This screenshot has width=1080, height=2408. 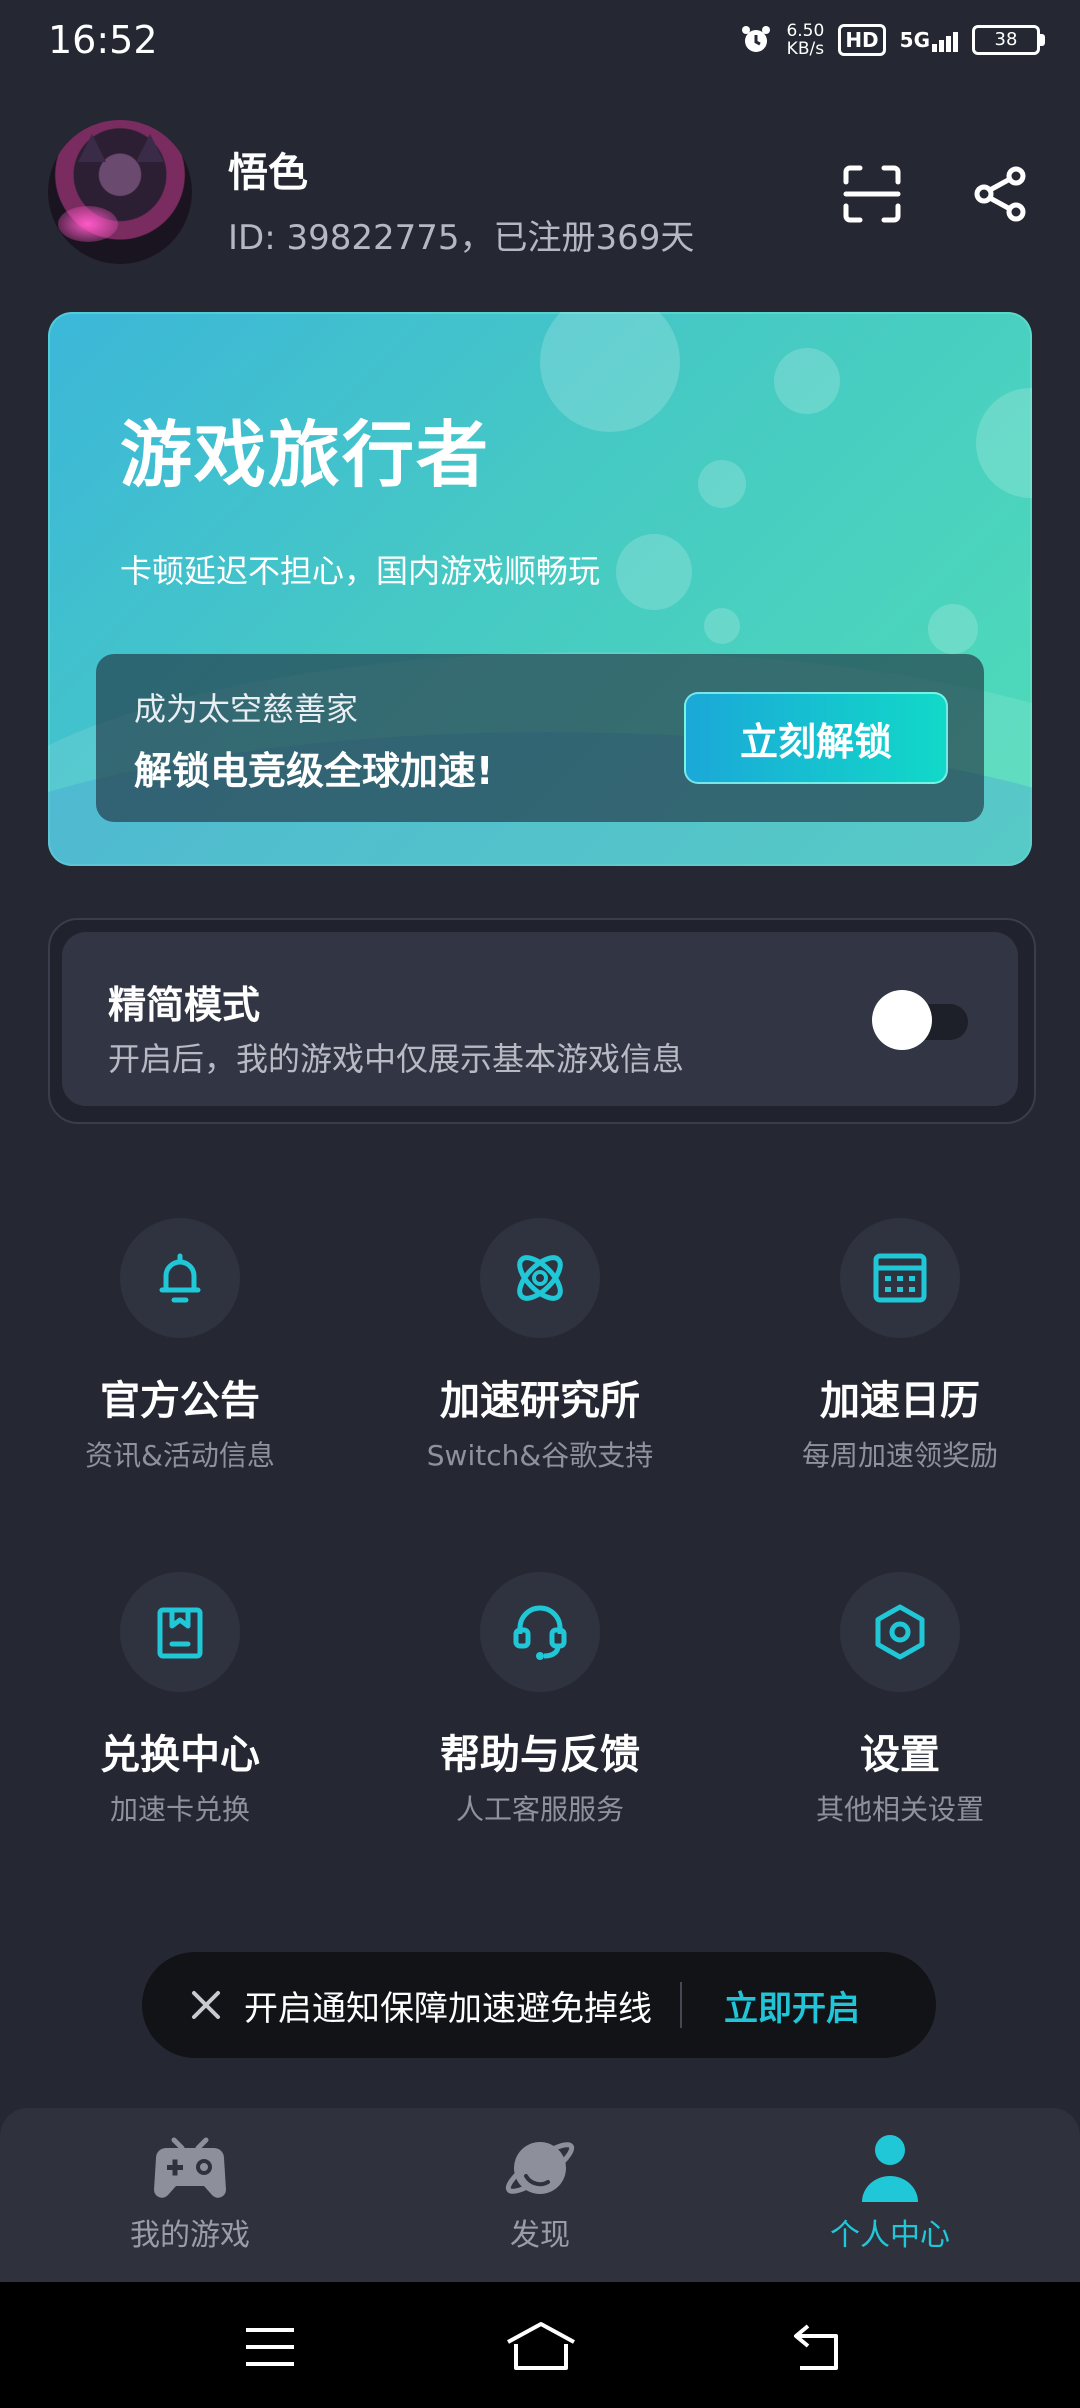 I want to click on calendar-icon, so click(x=900, y=1278).